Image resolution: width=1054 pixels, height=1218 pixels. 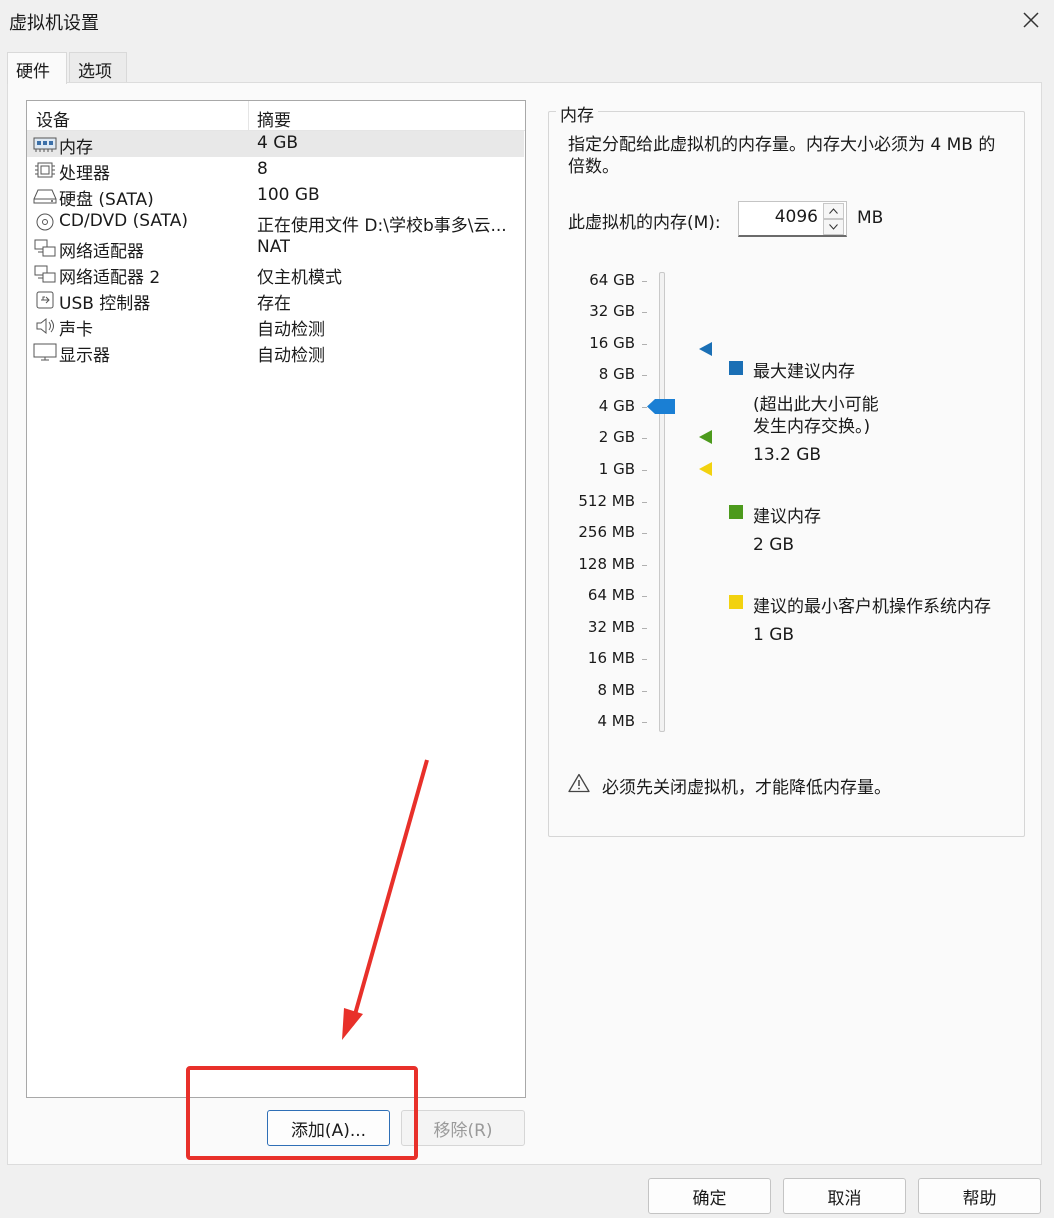 What do you see at coordinates (45, 326) in the screenshot?
I see `sound-card-icon` at bounding box center [45, 326].